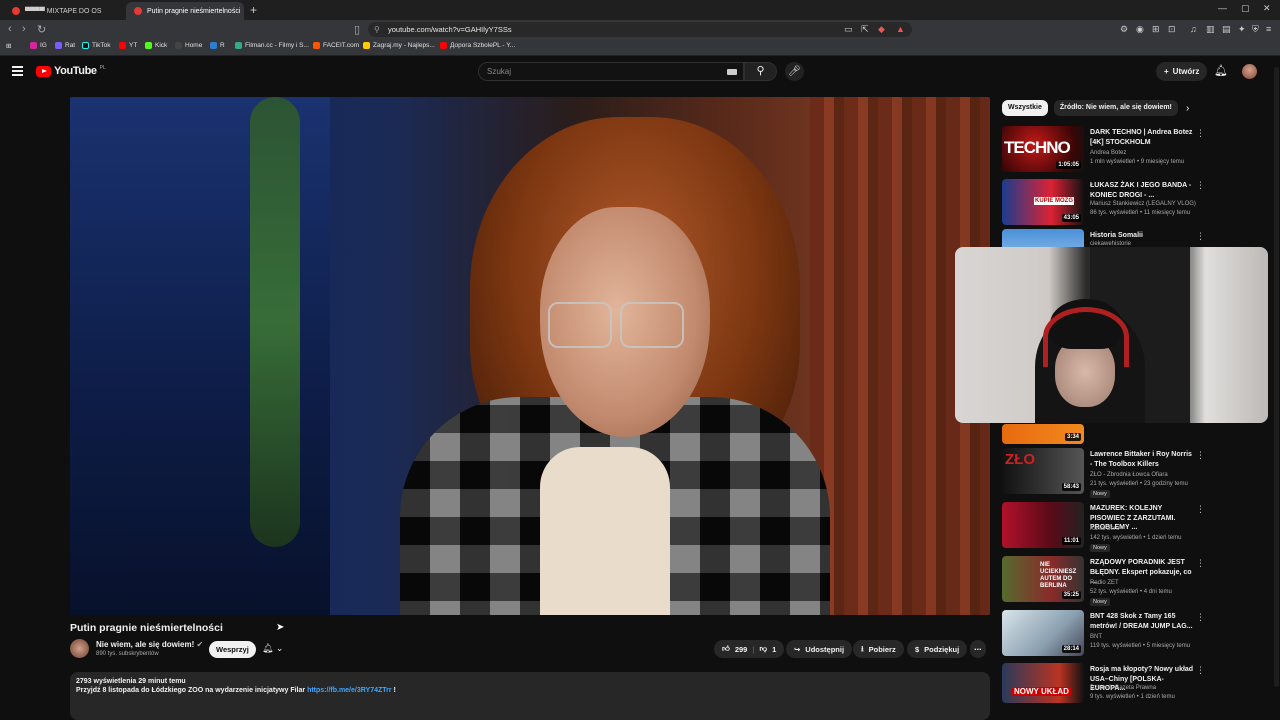 This screenshot has width=1280, height=720. Describe the element at coordinates (1124, 29) in the screenshot. I see `extension-icon: ⚙` at that location.